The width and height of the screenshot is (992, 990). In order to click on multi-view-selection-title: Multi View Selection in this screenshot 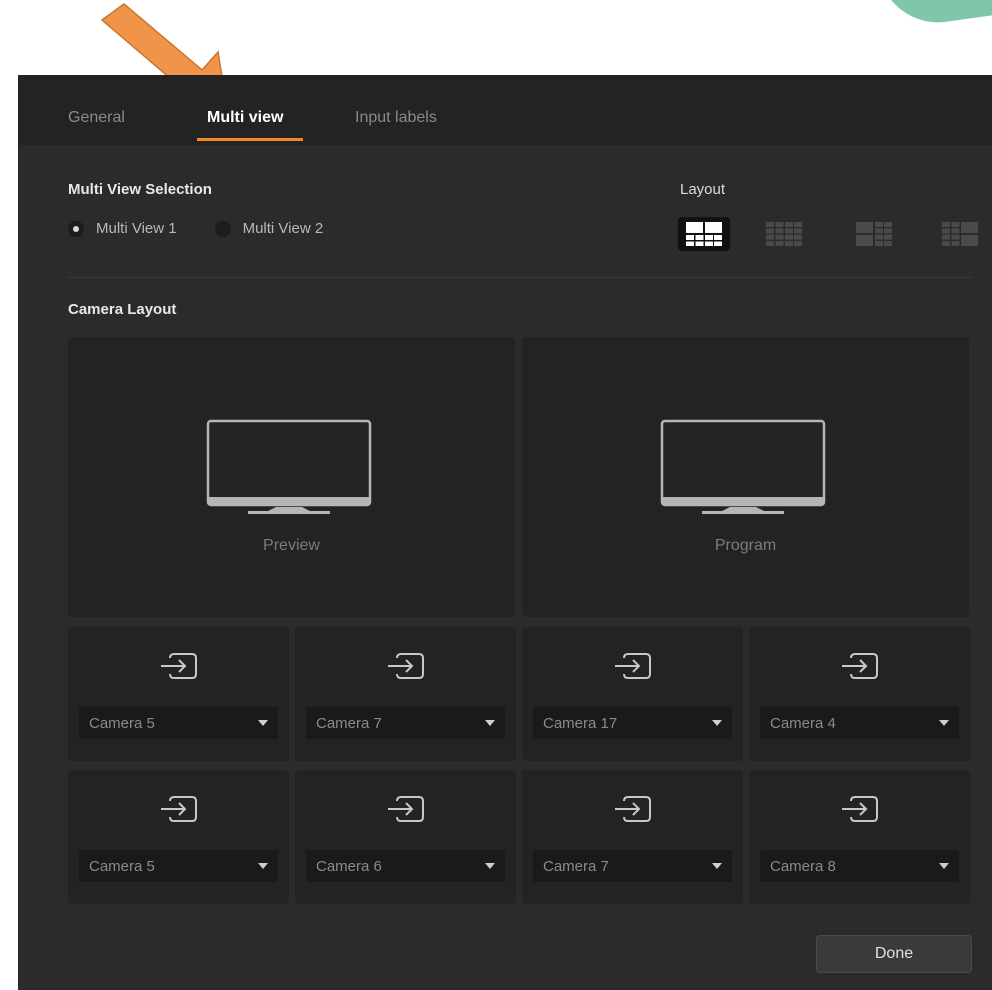, I will do `click(140, 189)`.